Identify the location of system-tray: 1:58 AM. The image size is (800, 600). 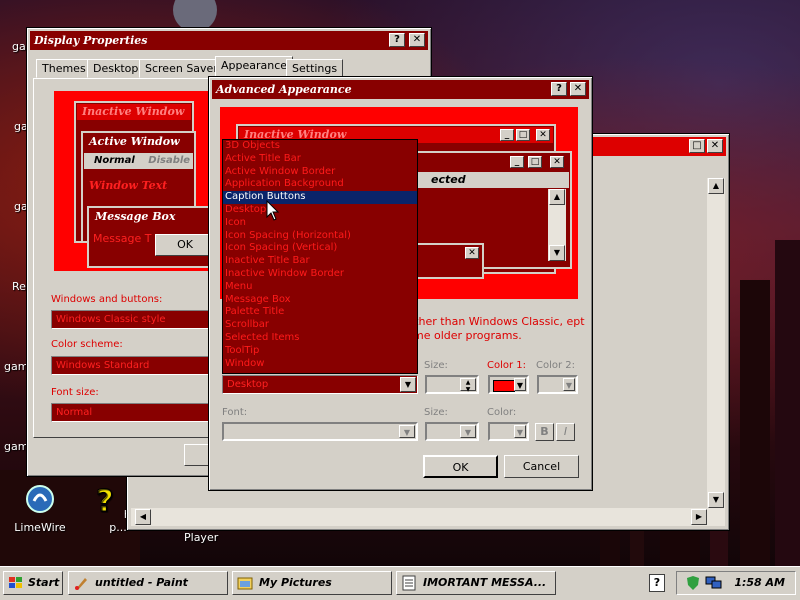
(736, 583).